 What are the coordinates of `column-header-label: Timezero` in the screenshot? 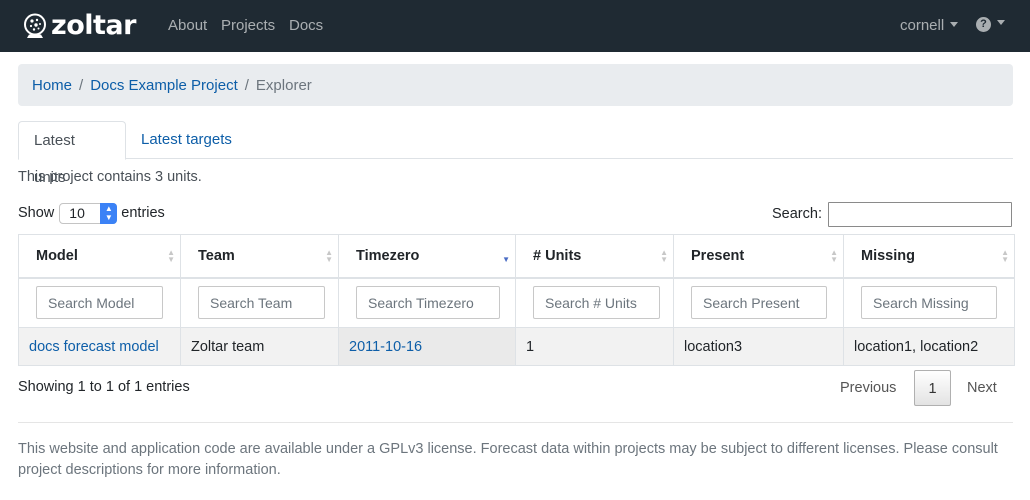 It's located at (388, 255).